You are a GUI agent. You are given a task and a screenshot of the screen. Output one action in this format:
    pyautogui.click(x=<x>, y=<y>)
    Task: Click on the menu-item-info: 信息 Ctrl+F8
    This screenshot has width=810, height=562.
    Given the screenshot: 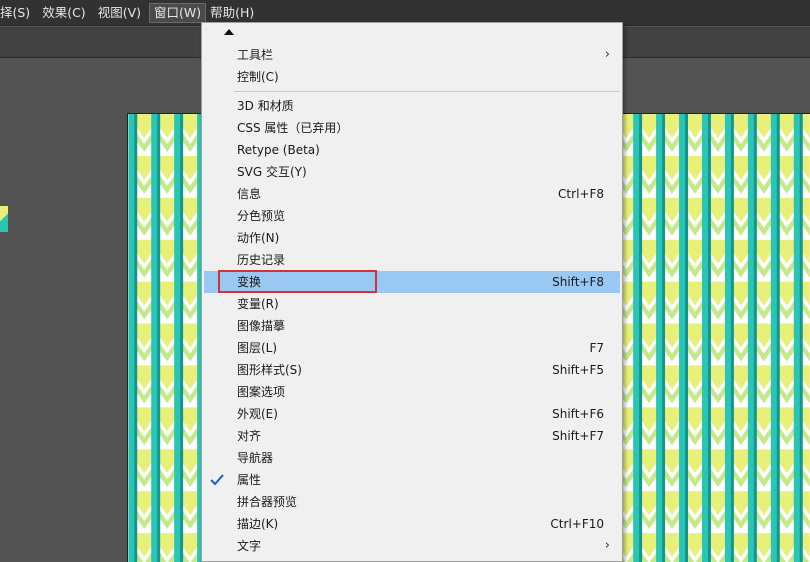 What is the action you would take?
    pyautogui.click(x=412, y=194)
    